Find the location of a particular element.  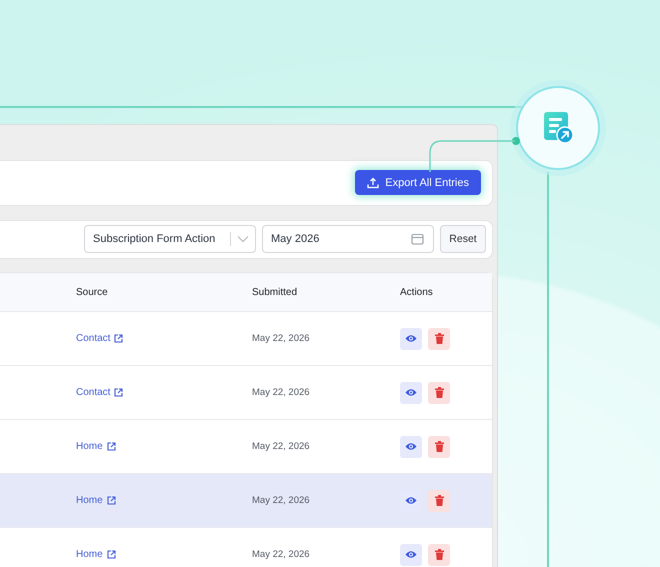

column-header: Actions is located at coordinates (417, 292).